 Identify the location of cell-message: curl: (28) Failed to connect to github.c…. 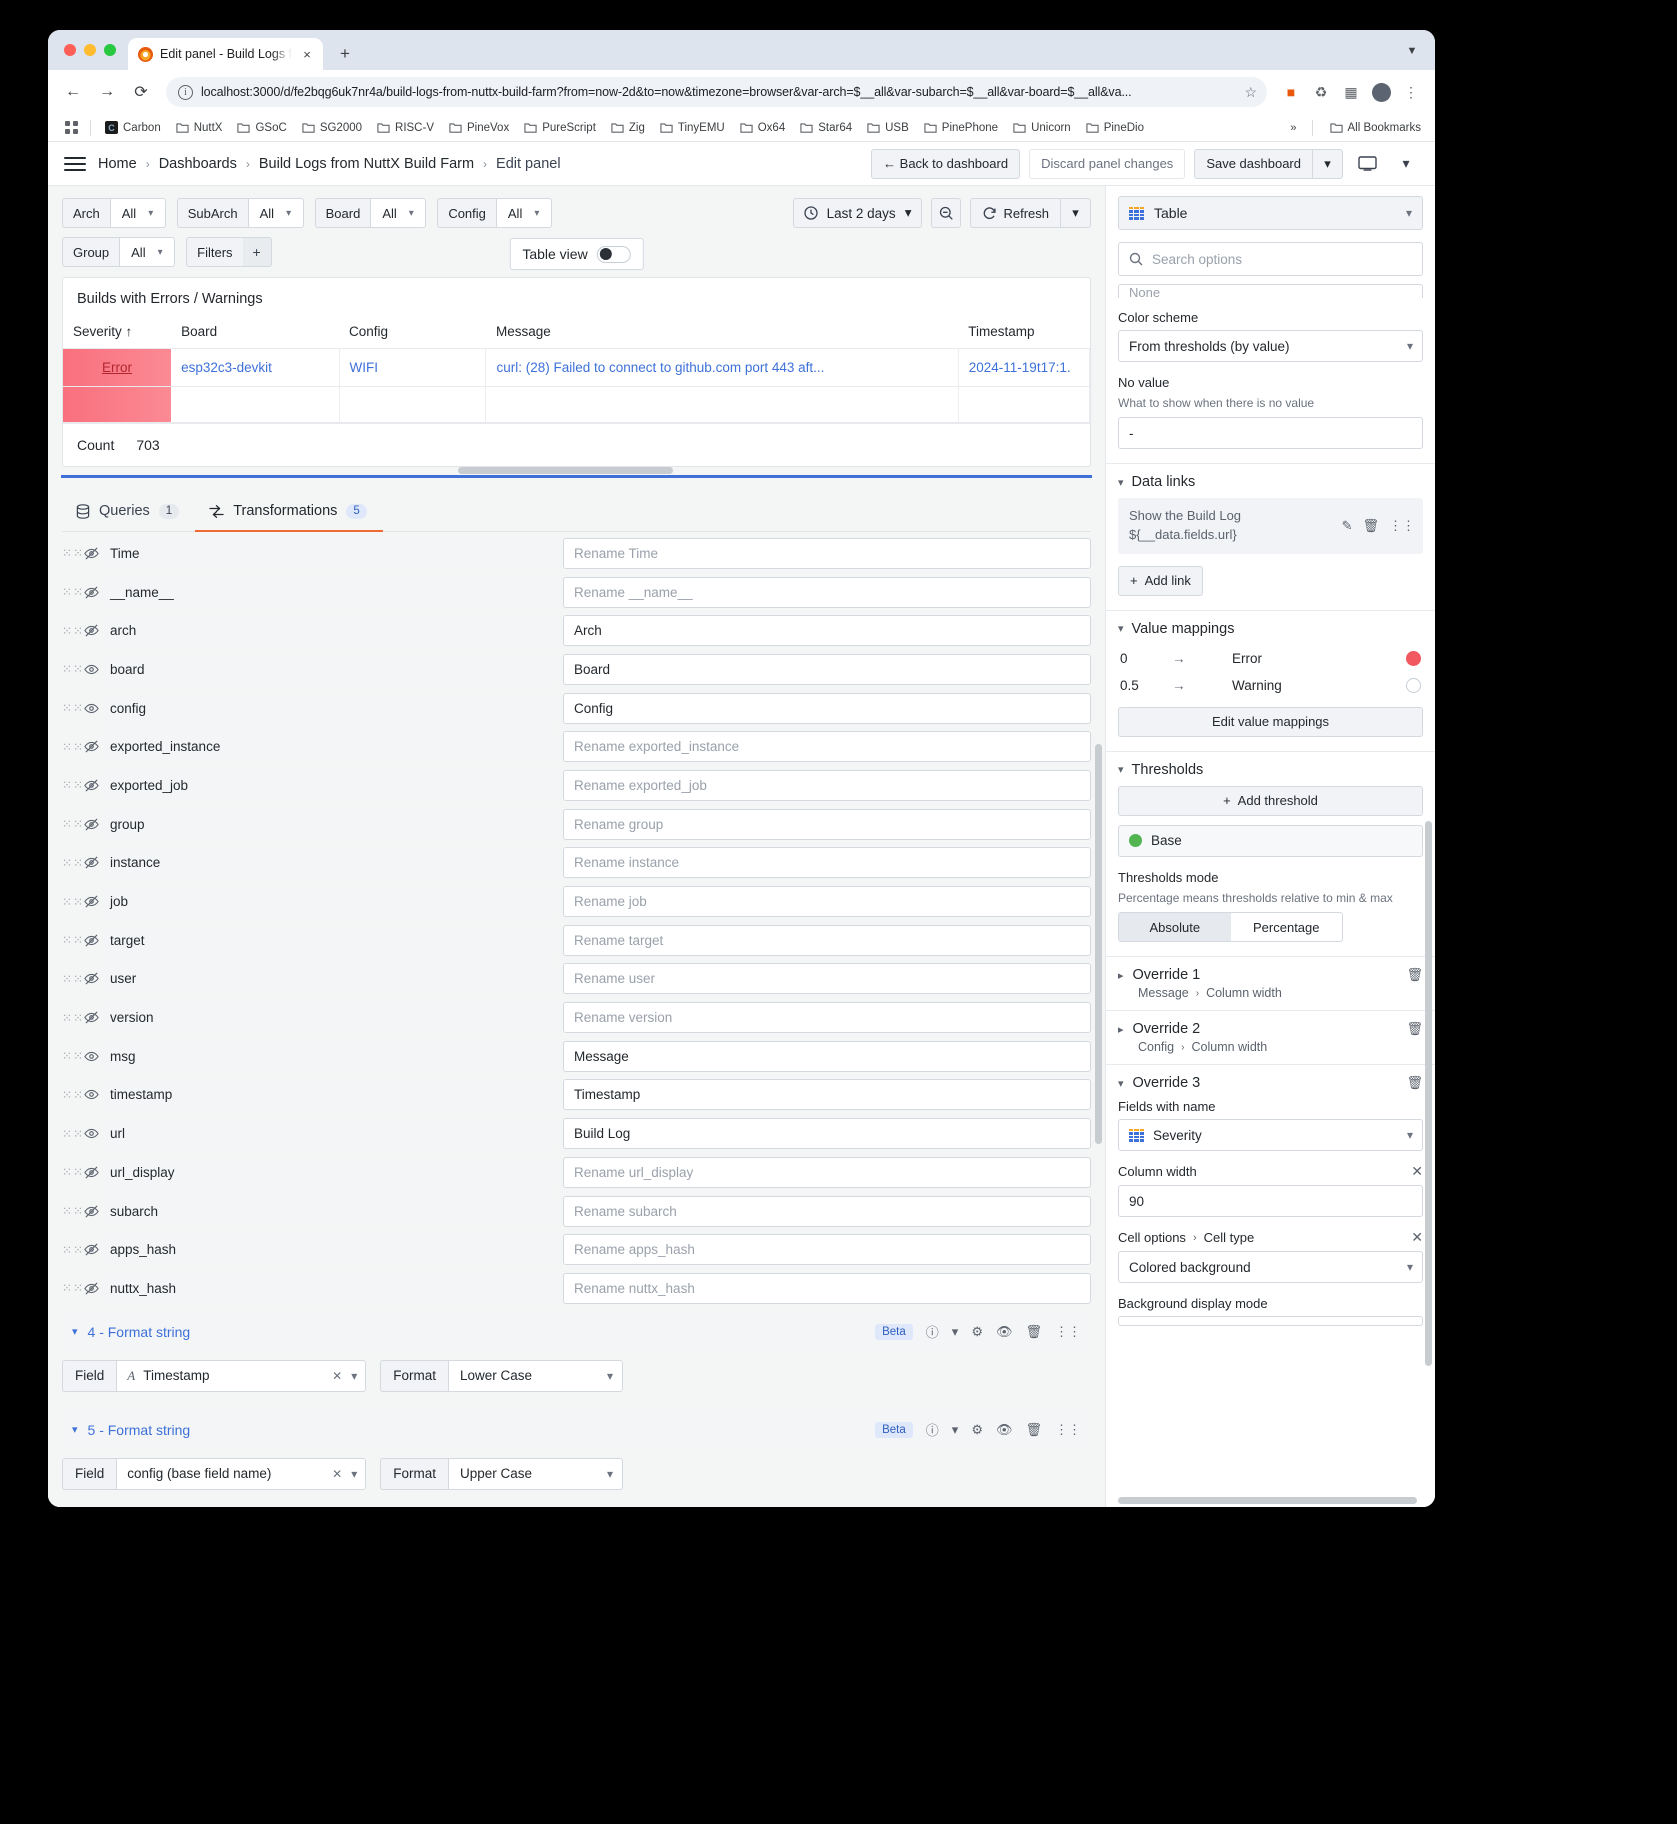
(722, 367).